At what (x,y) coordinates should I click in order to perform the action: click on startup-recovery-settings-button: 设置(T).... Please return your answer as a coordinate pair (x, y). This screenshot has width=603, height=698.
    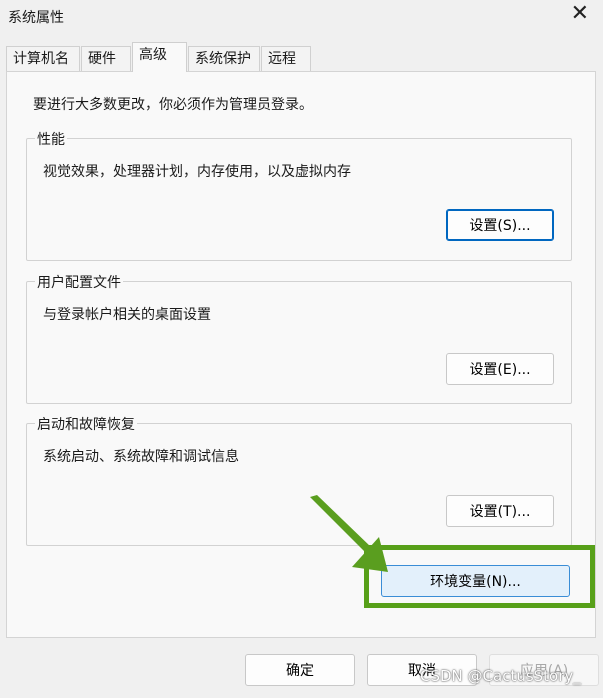
    Looking at the image, I should click on (500, 511).